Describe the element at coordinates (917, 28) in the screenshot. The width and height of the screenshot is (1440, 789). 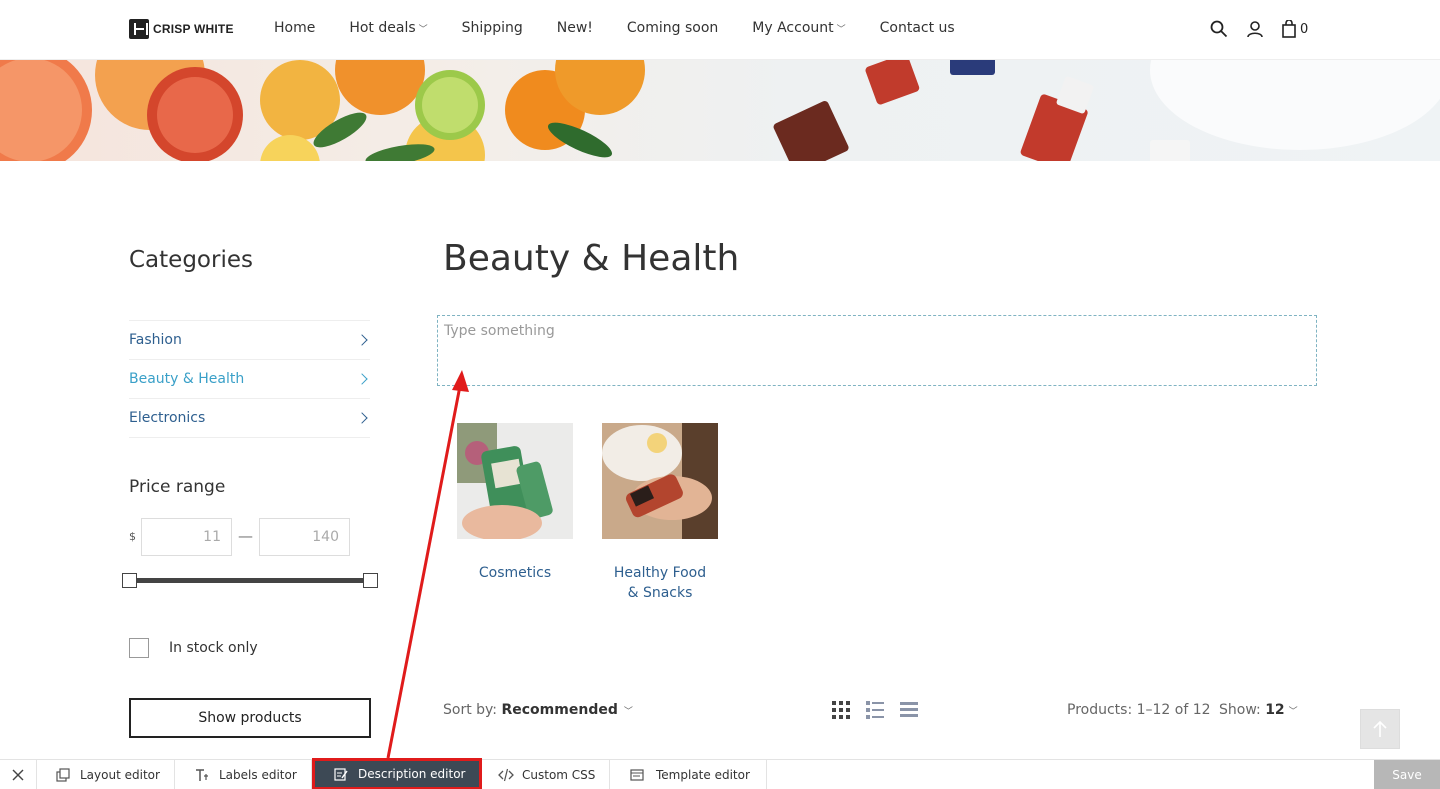
I see `nav-contact-us: Contact us` at that location.